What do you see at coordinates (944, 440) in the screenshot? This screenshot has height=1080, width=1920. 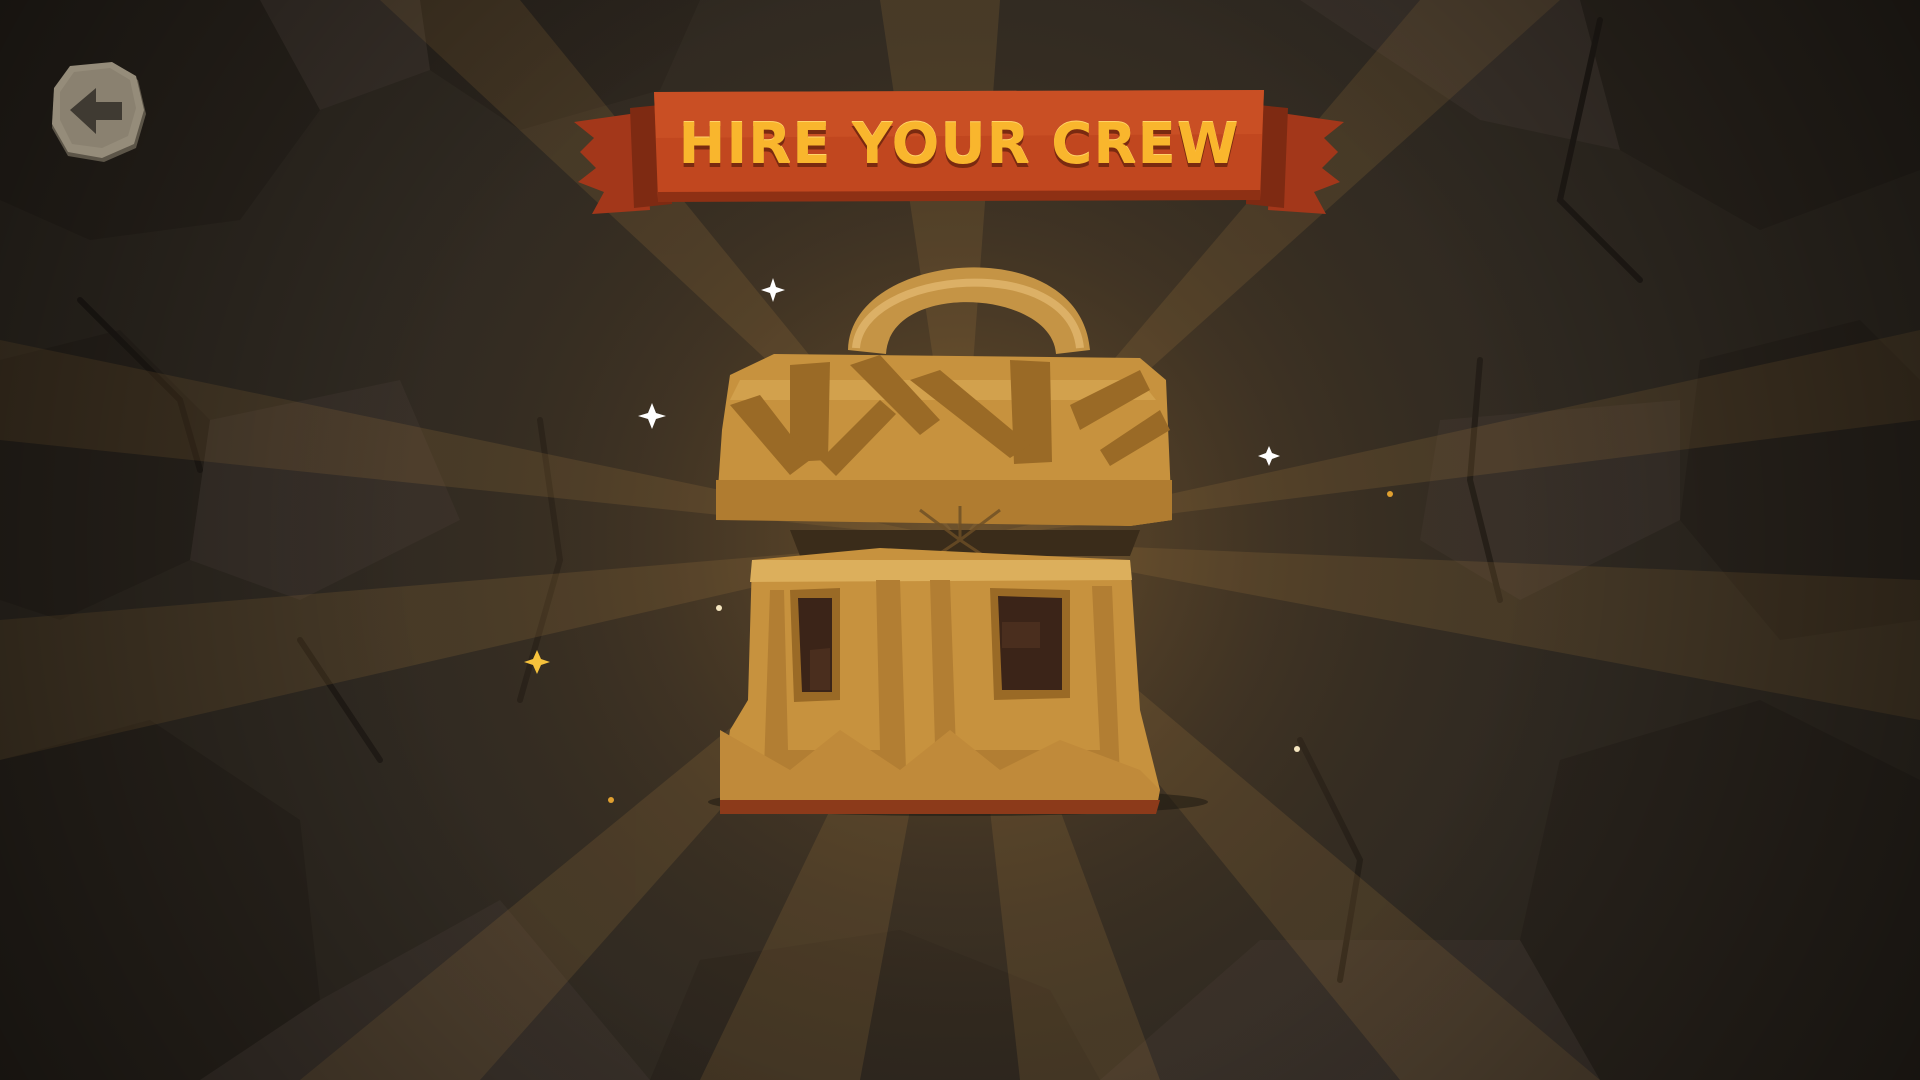 I see `chest-lid` at bounding box center [944, 440].